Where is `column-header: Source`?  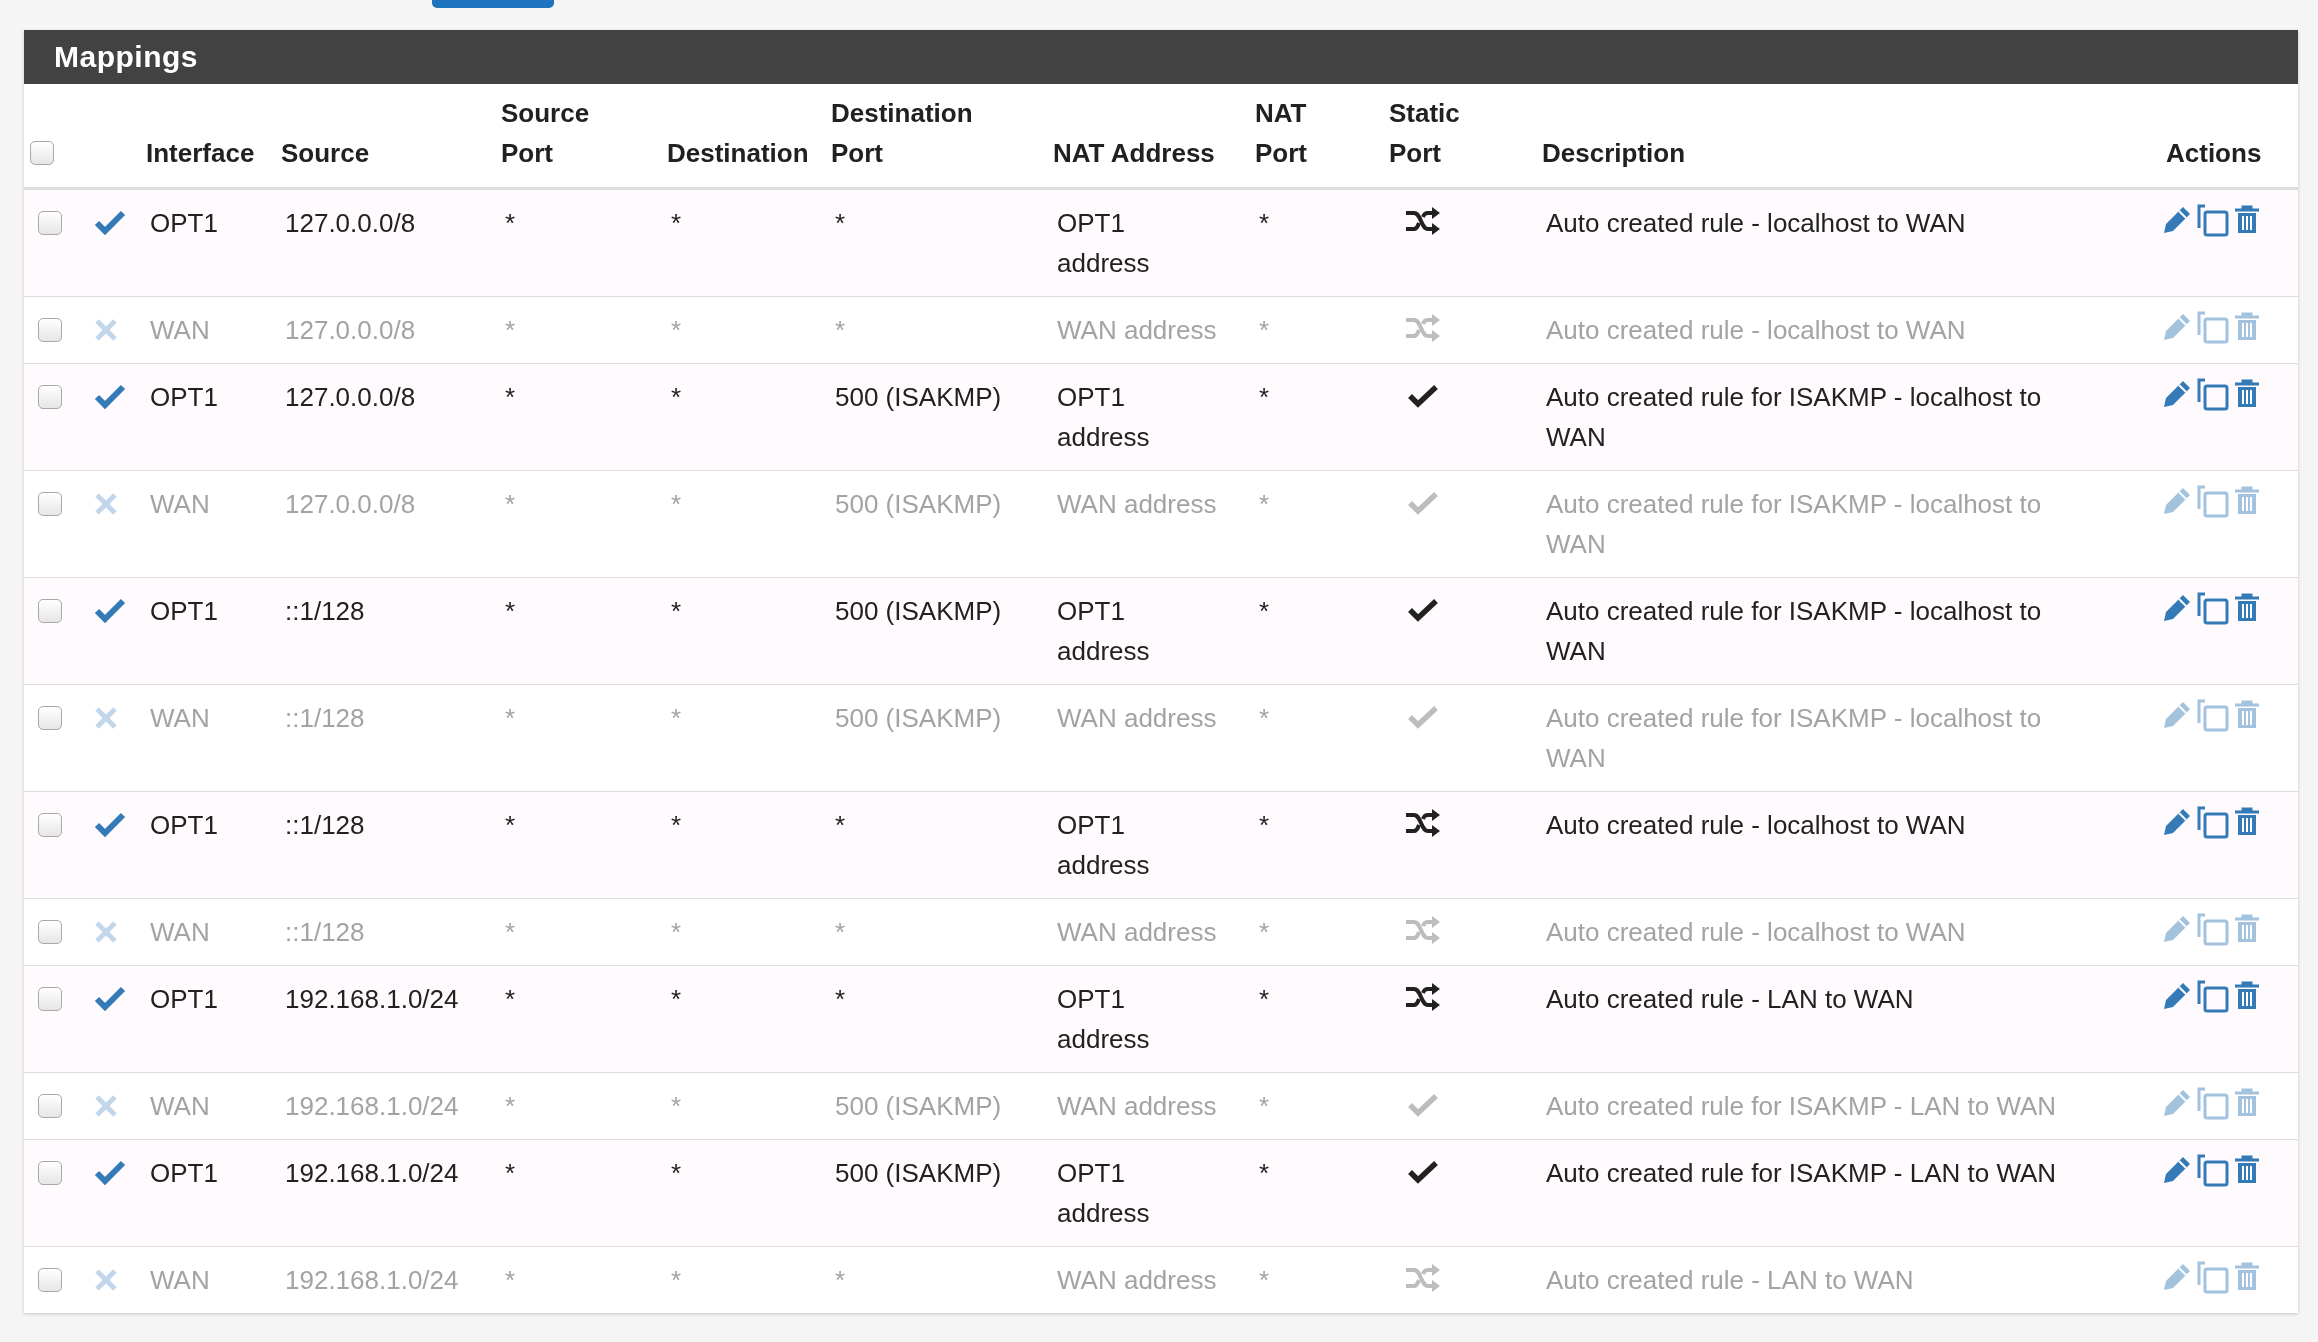
column-header: Source is located at coordinates (325, 153).